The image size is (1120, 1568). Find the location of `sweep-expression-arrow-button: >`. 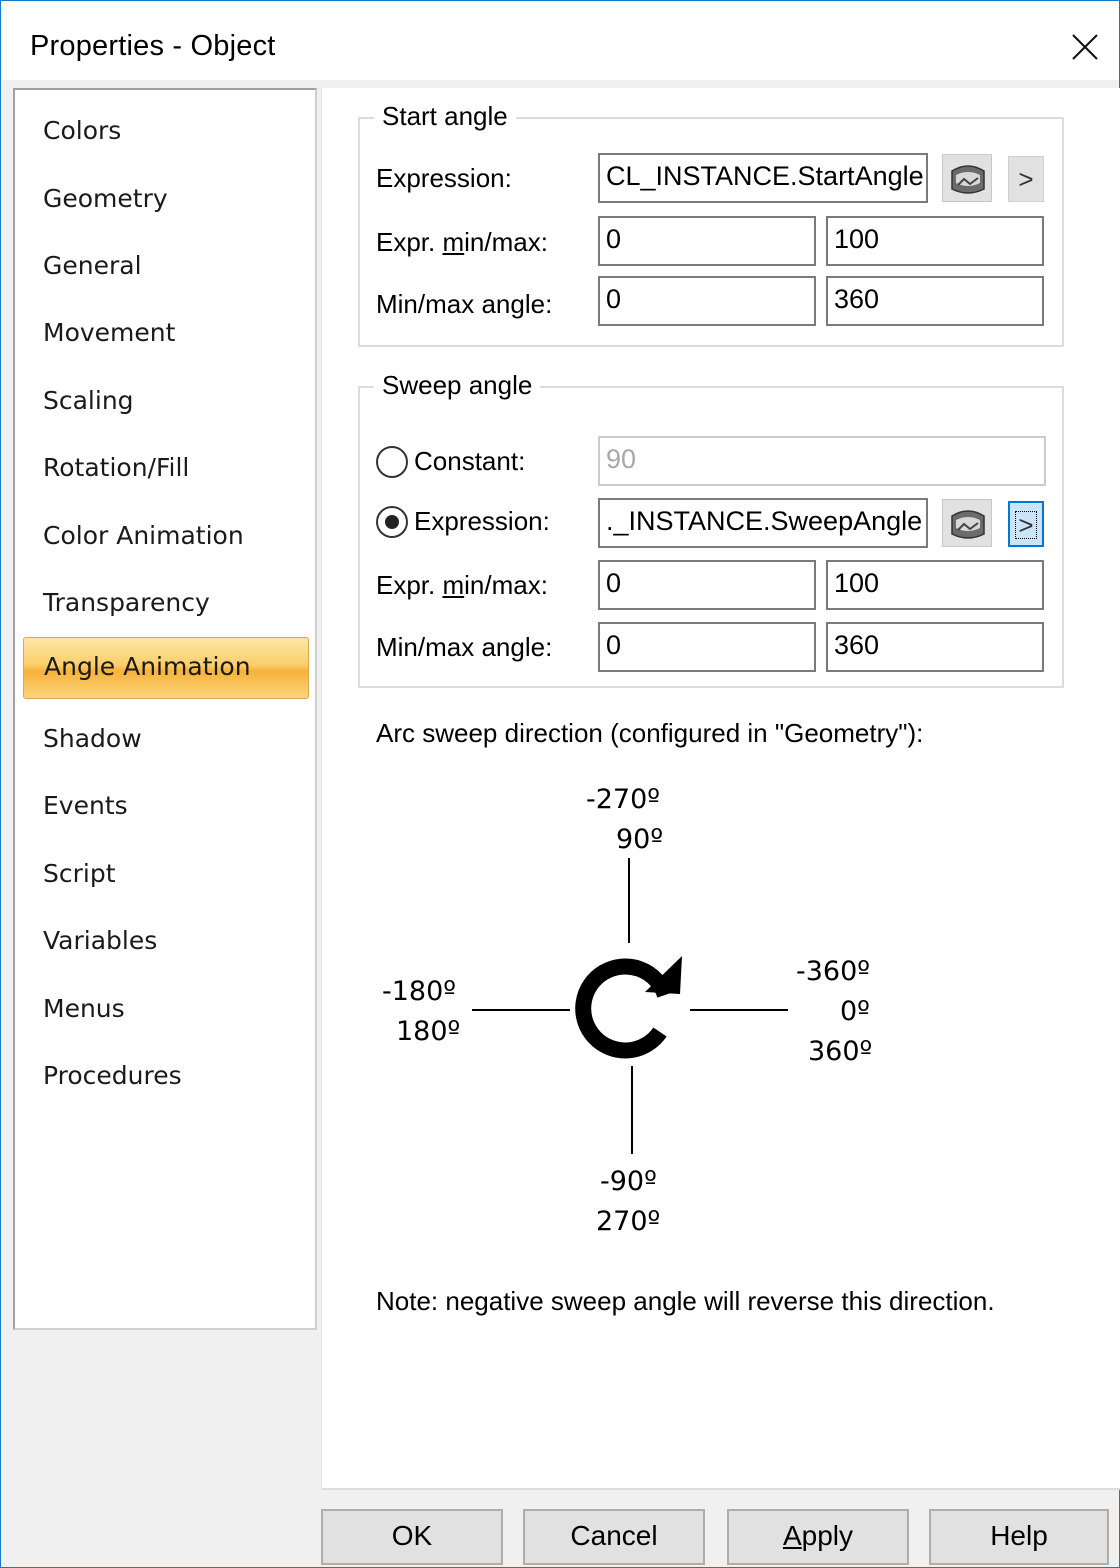

sweep-expression-arrow-button: > is located at coordinates (1026, 524).